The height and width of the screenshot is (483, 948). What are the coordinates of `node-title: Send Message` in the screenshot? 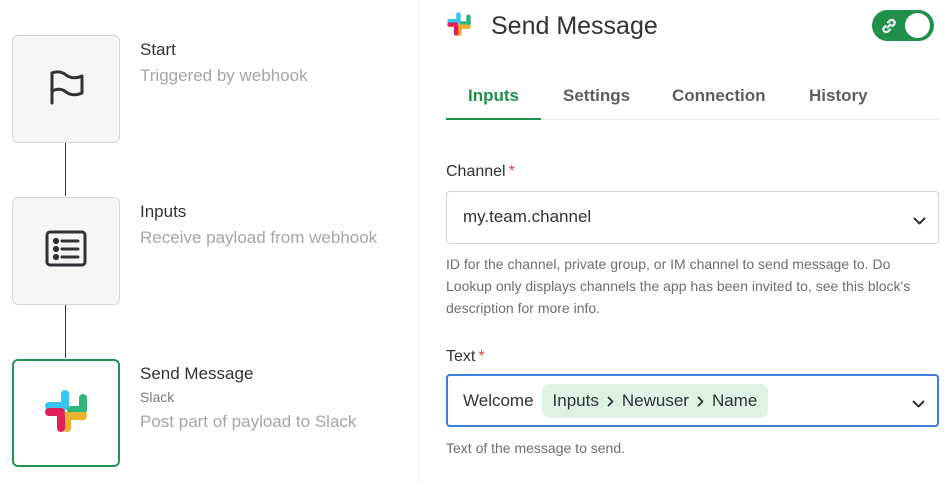 It's located at (197, 373).